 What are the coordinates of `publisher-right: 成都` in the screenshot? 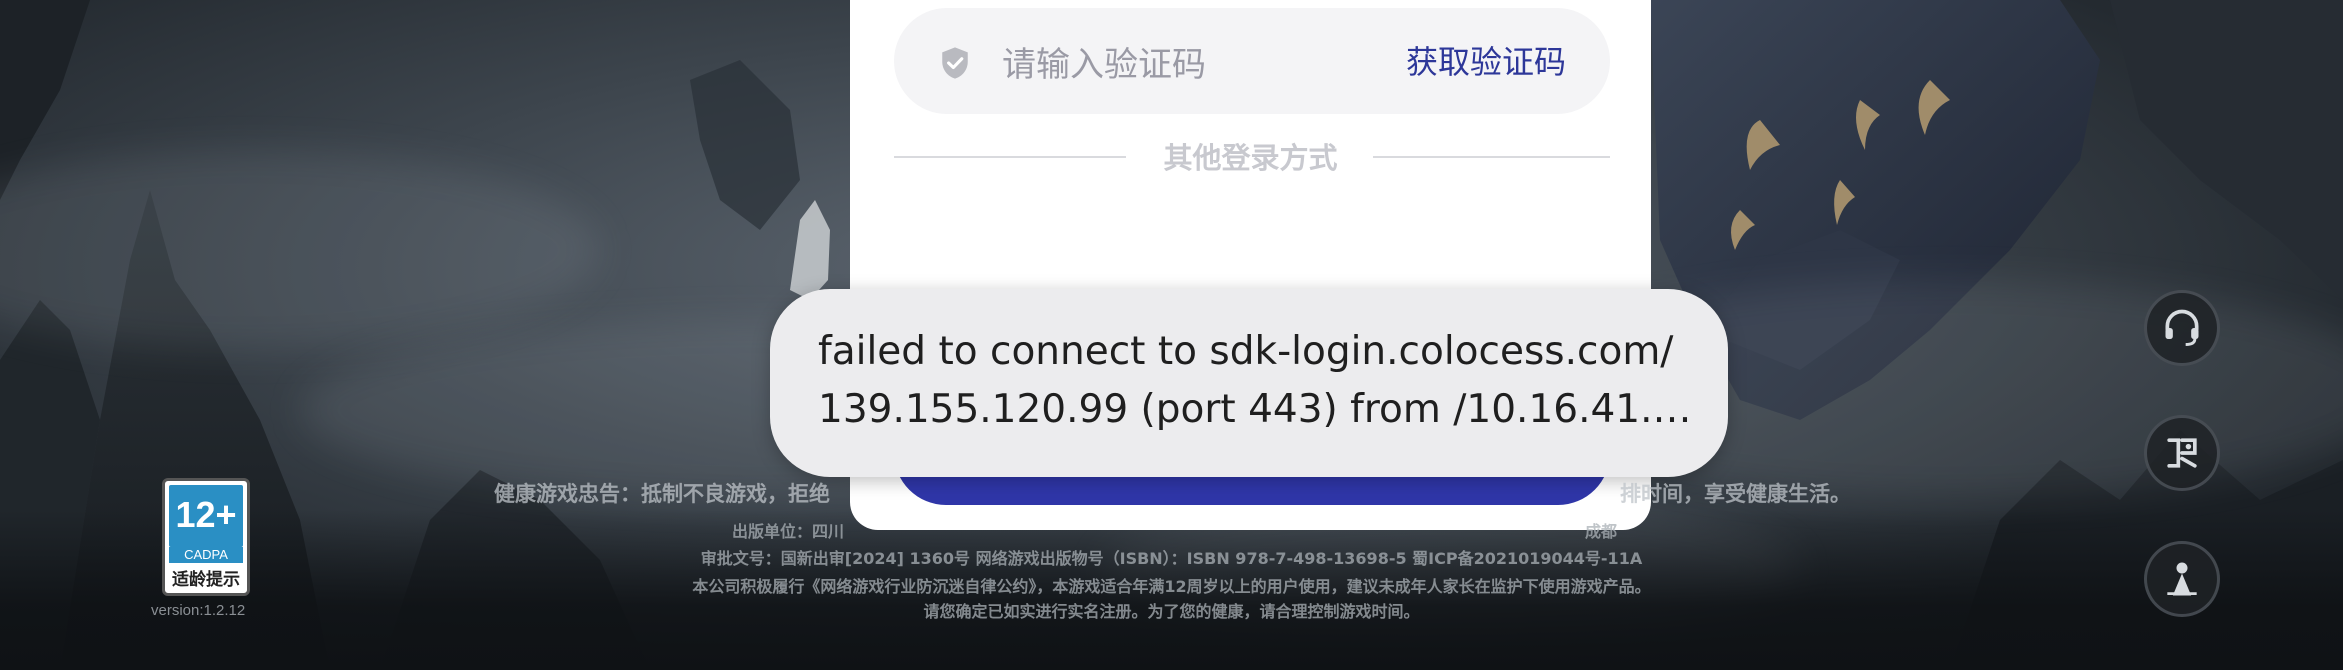 It's located at (1601, 531).